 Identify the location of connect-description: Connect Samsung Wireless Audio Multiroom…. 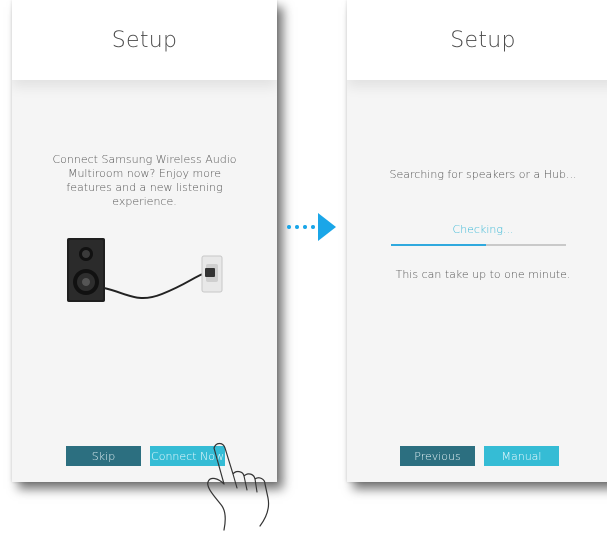
(144, 180).